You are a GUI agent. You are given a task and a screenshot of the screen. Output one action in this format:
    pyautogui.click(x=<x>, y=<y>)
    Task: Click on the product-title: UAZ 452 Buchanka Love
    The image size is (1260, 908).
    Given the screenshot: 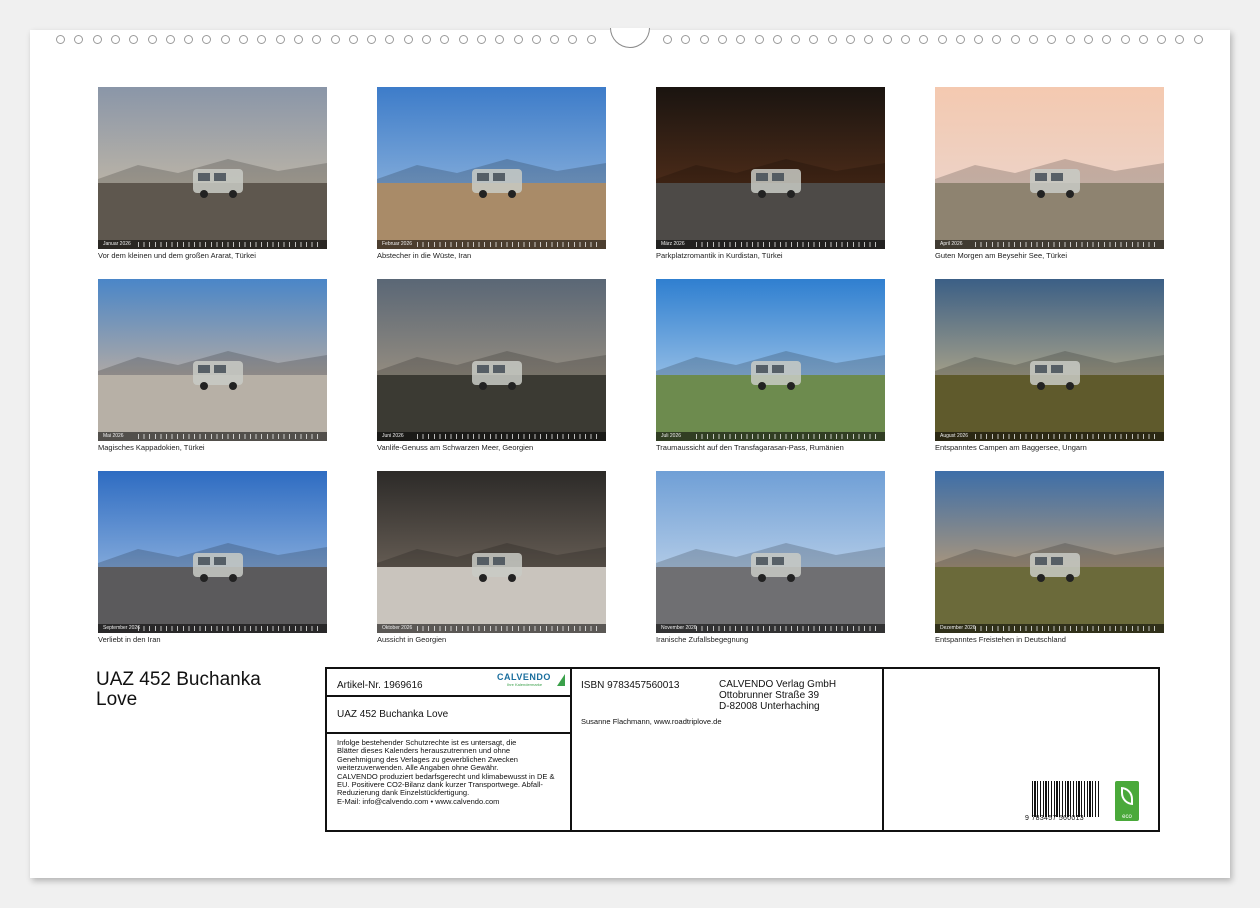 What is the action you would take?
    pyautogui.click(x=393, y=714)
    